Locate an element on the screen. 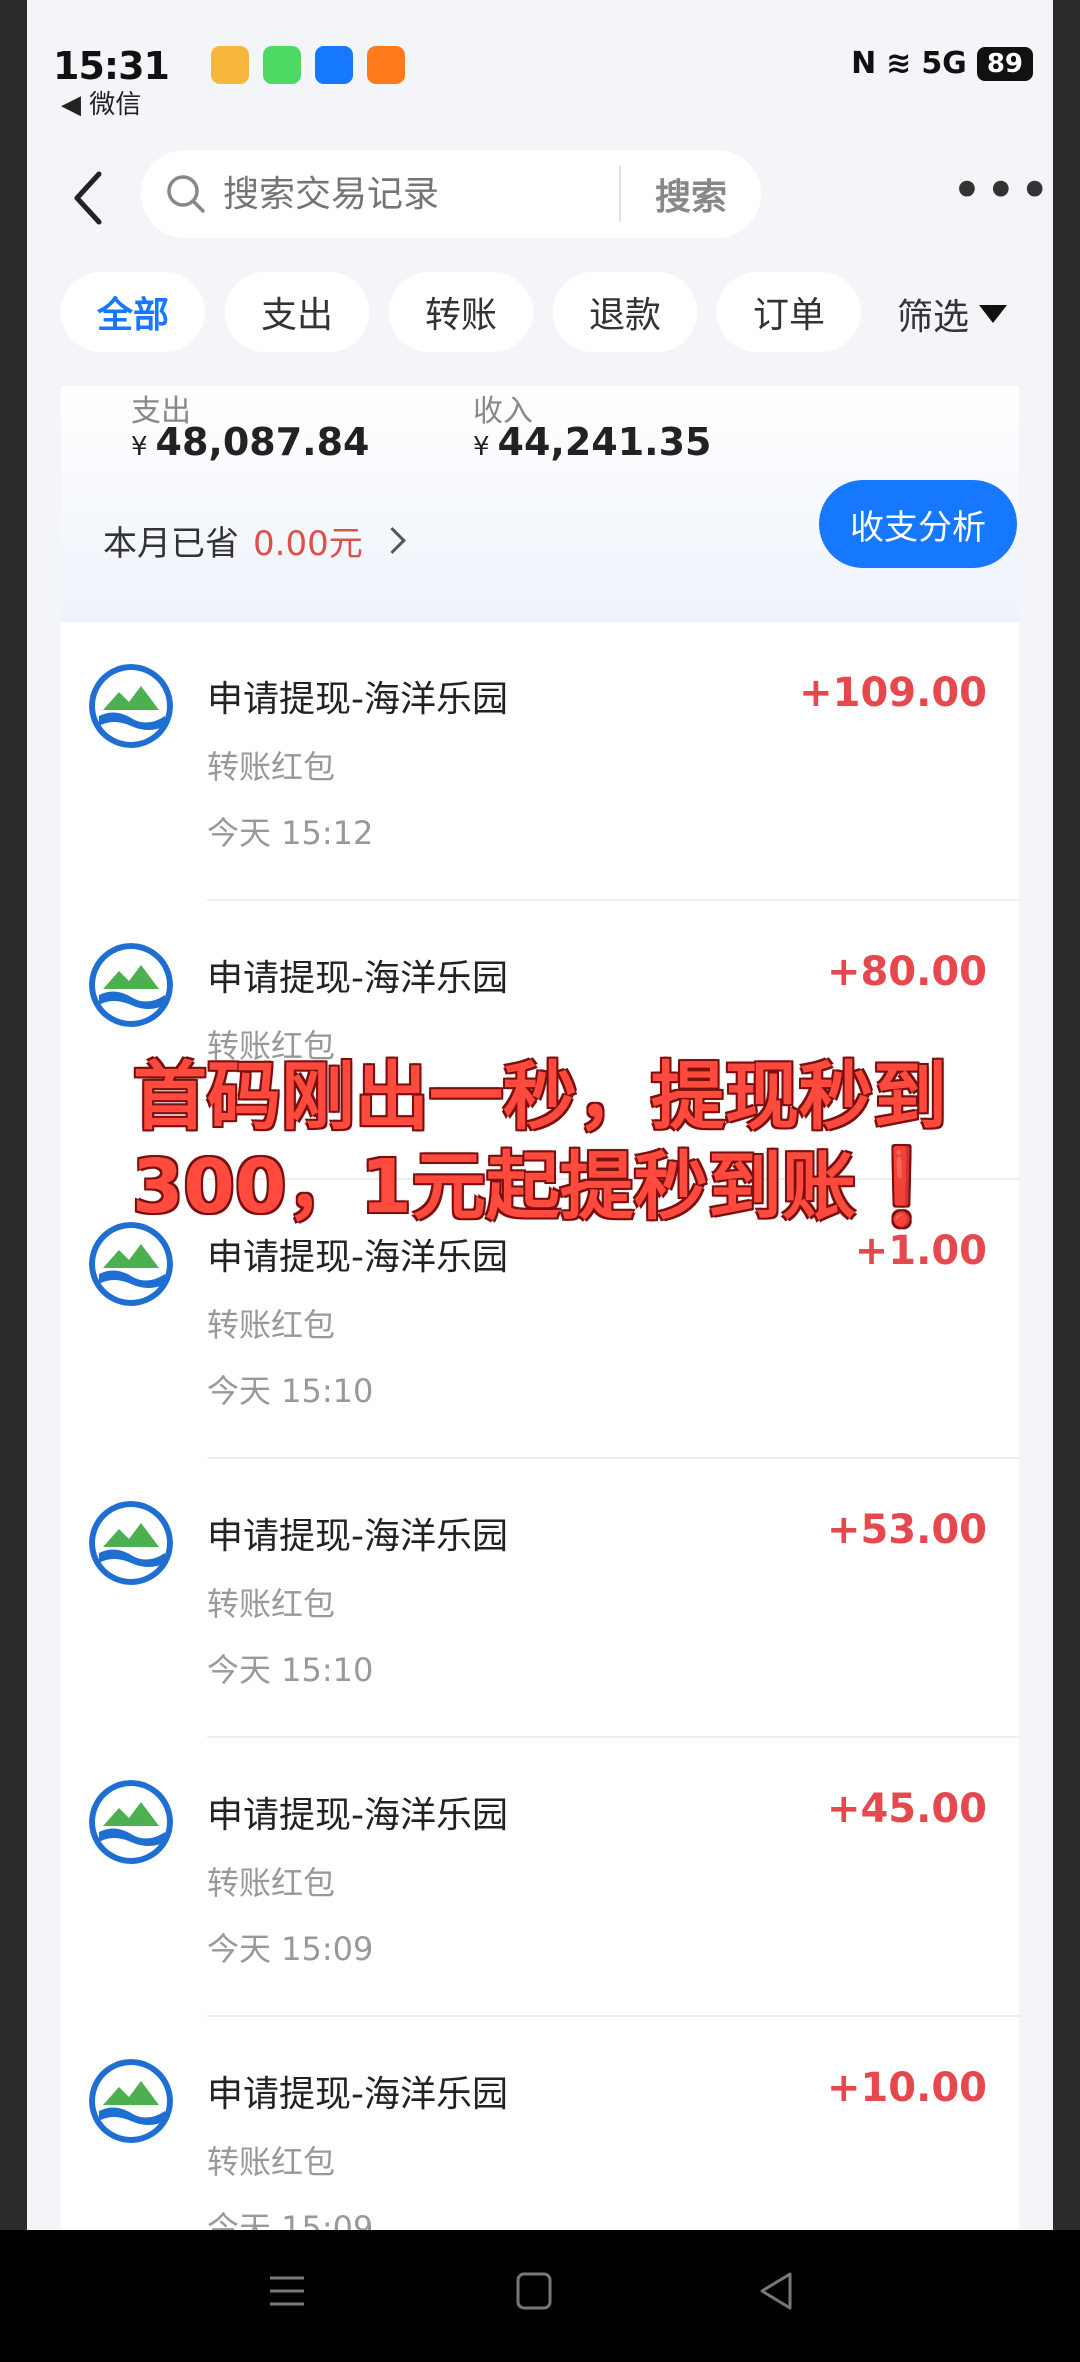 This screenshot has height=2362, width=1080. system-nav-bar is located at coordinates (540, 2296).